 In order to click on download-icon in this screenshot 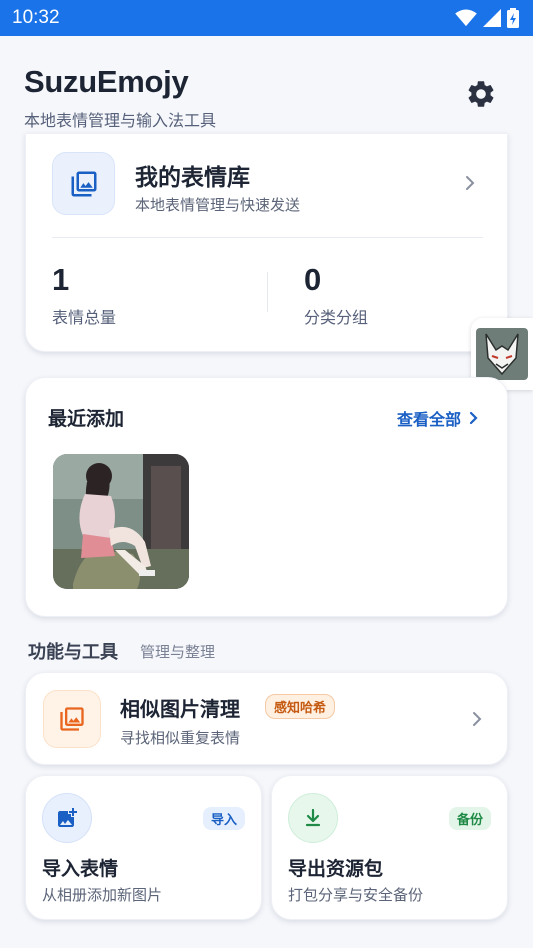, I will do `click(313, 817)`.